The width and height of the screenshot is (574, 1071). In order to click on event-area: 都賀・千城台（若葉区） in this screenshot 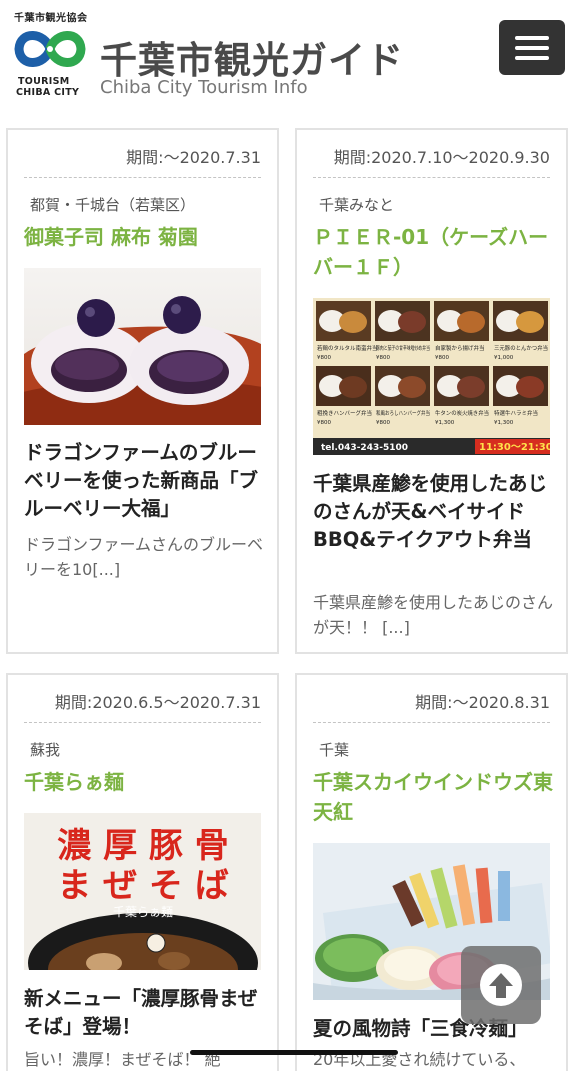, I will do `click(113, 205)`.